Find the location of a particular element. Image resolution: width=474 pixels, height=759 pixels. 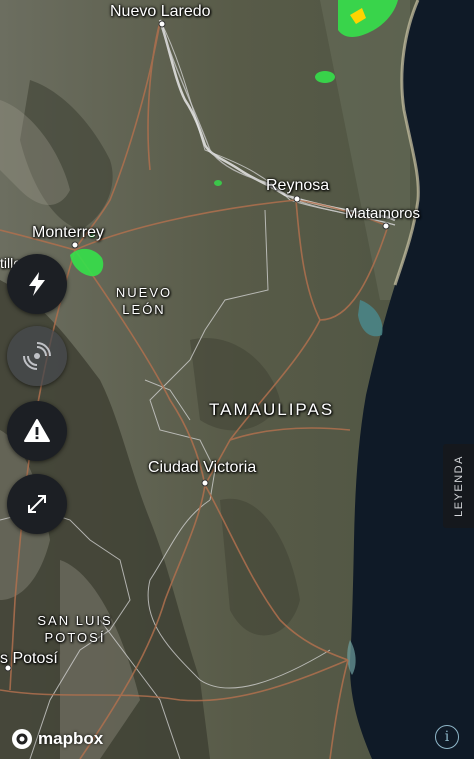

state-label-san-luis-potosi: SAN LUIS POTOSÍ is located at coordinates (75, 629).